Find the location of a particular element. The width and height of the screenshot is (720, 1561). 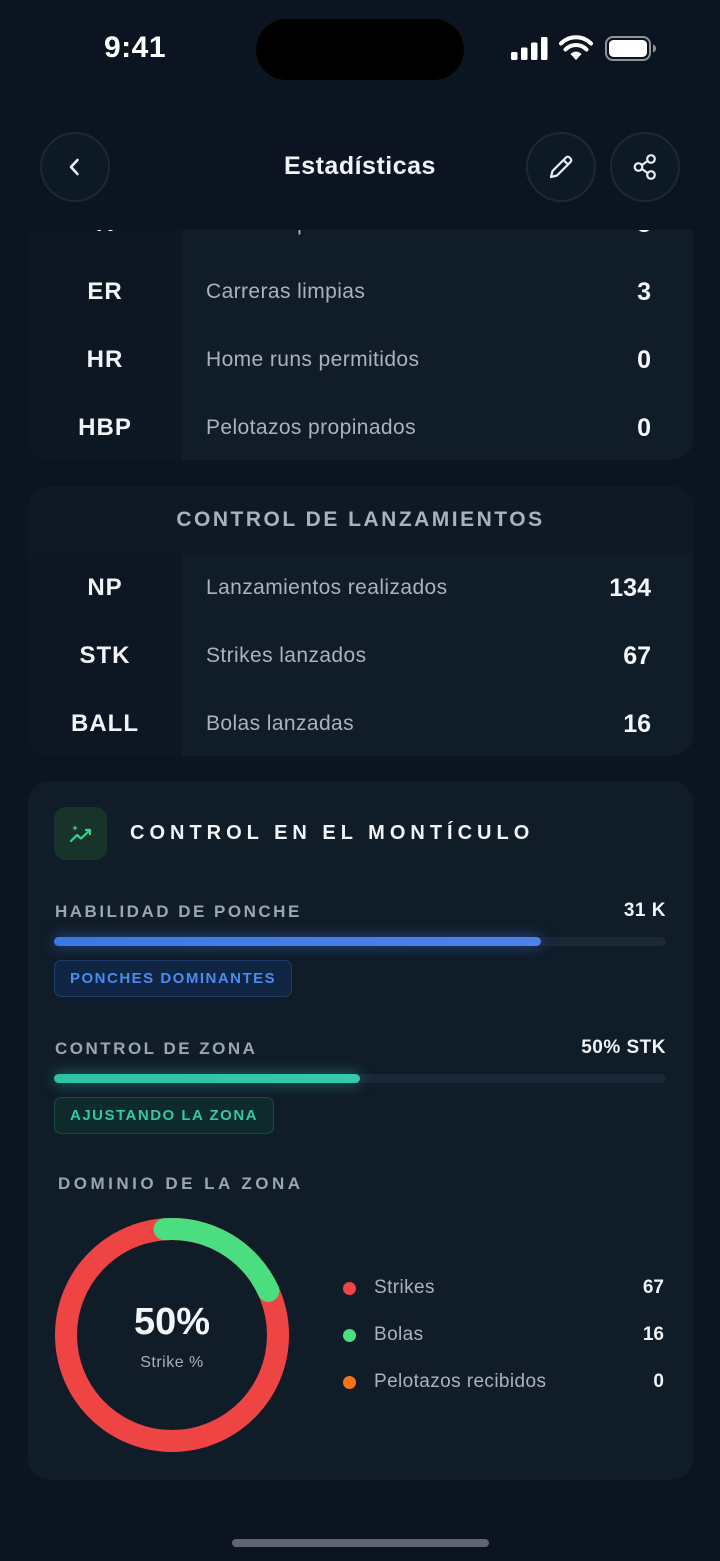

stat-abbr: R is located at coordinates (105, 244).